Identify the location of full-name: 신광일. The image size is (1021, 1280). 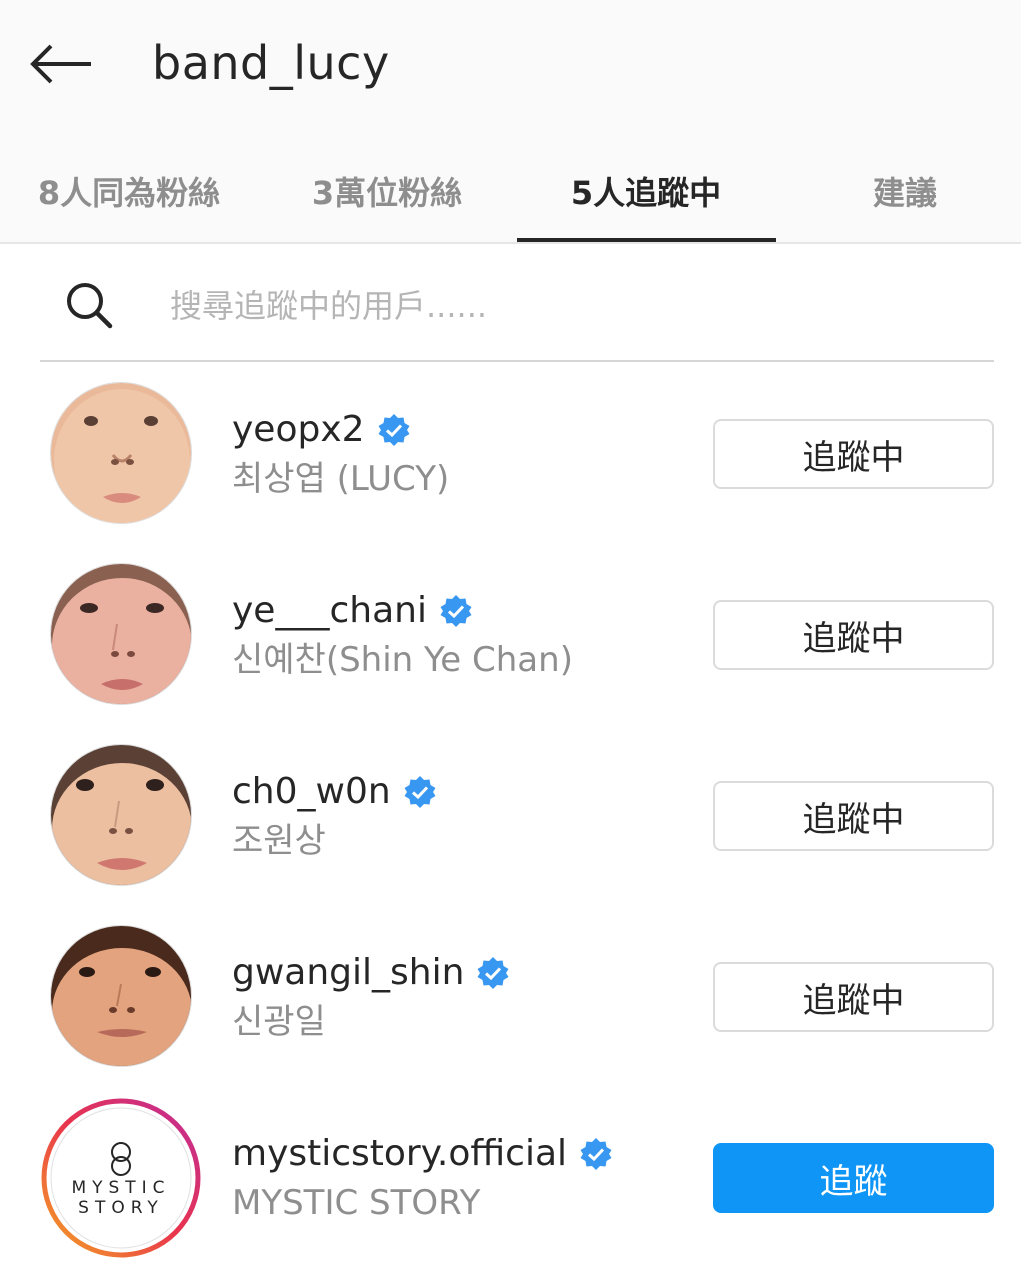
(279, 1022).